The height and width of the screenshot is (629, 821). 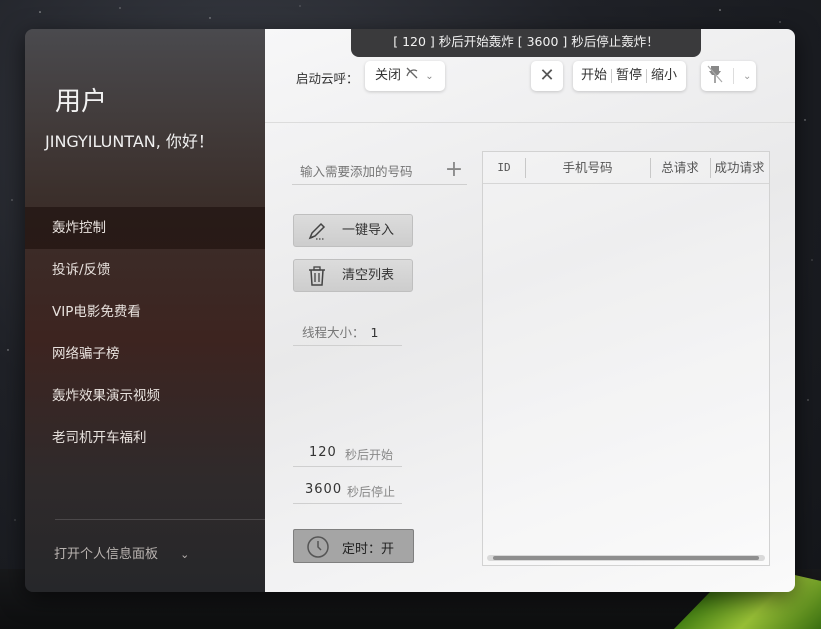 I want to click on pause-button: 暂停, so click(x=629, y=76).